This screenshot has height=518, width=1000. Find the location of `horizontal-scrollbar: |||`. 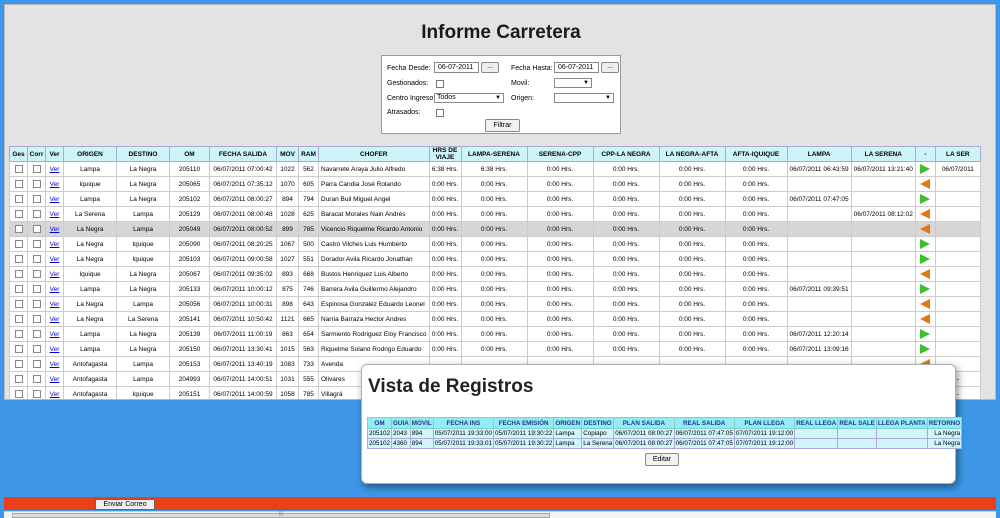

horizontal-scrollbar: ||| is located at coordinates (500, 514).